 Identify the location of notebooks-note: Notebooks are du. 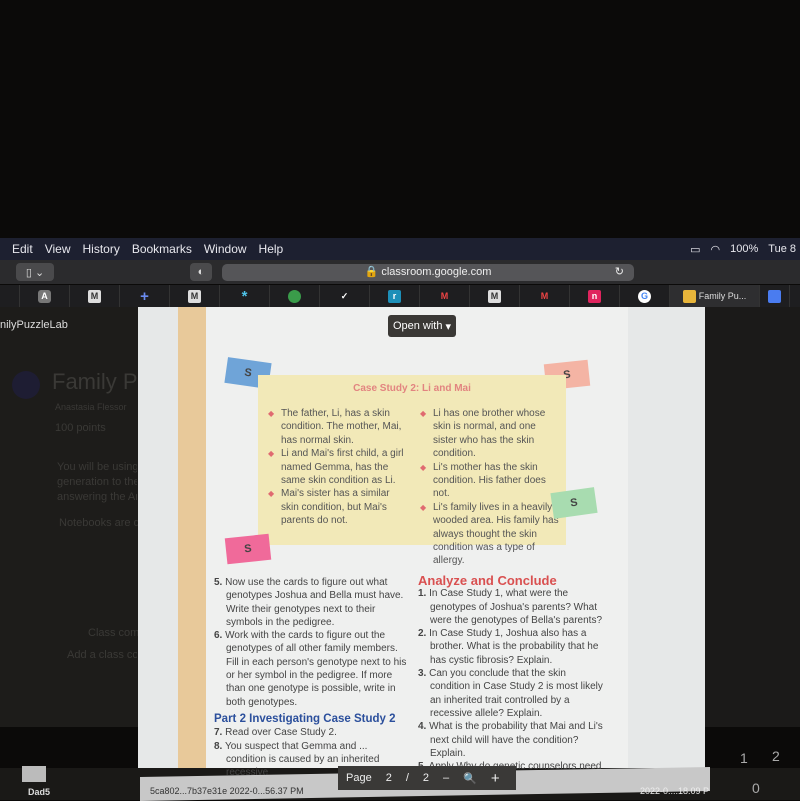
(99, 523).